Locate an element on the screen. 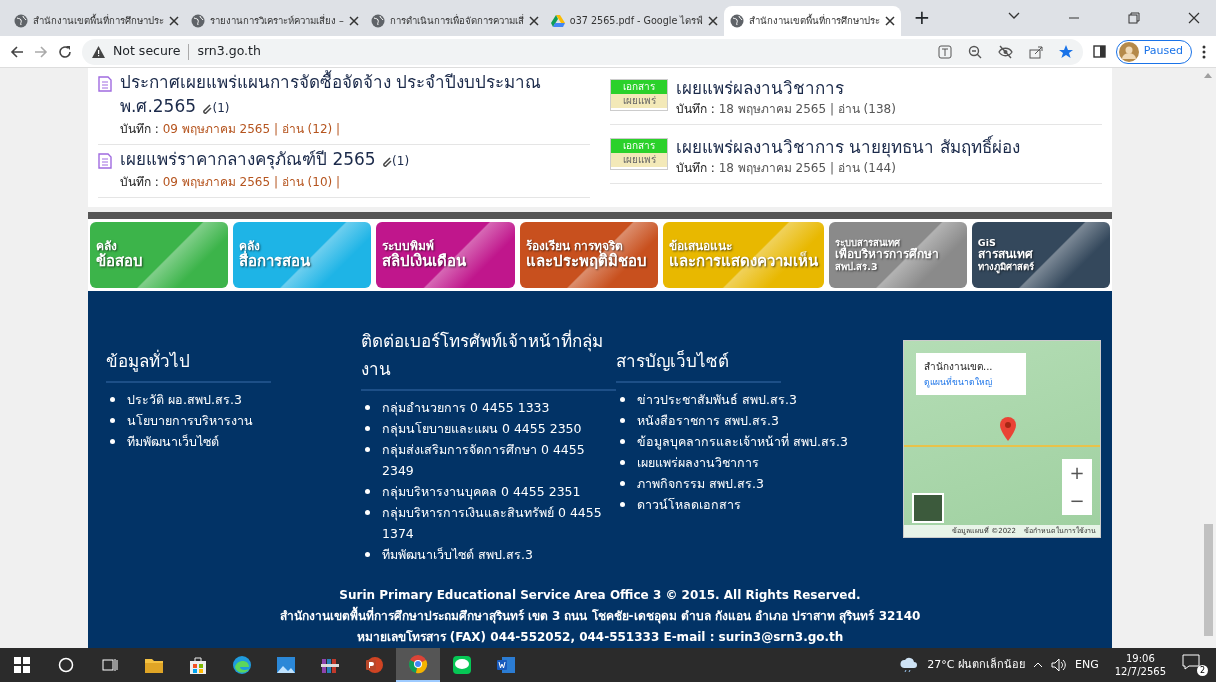 Image resolution: width=1216 pixels, height=682 pixels. chat-bubble-icon is located at coordinates (462, 665).